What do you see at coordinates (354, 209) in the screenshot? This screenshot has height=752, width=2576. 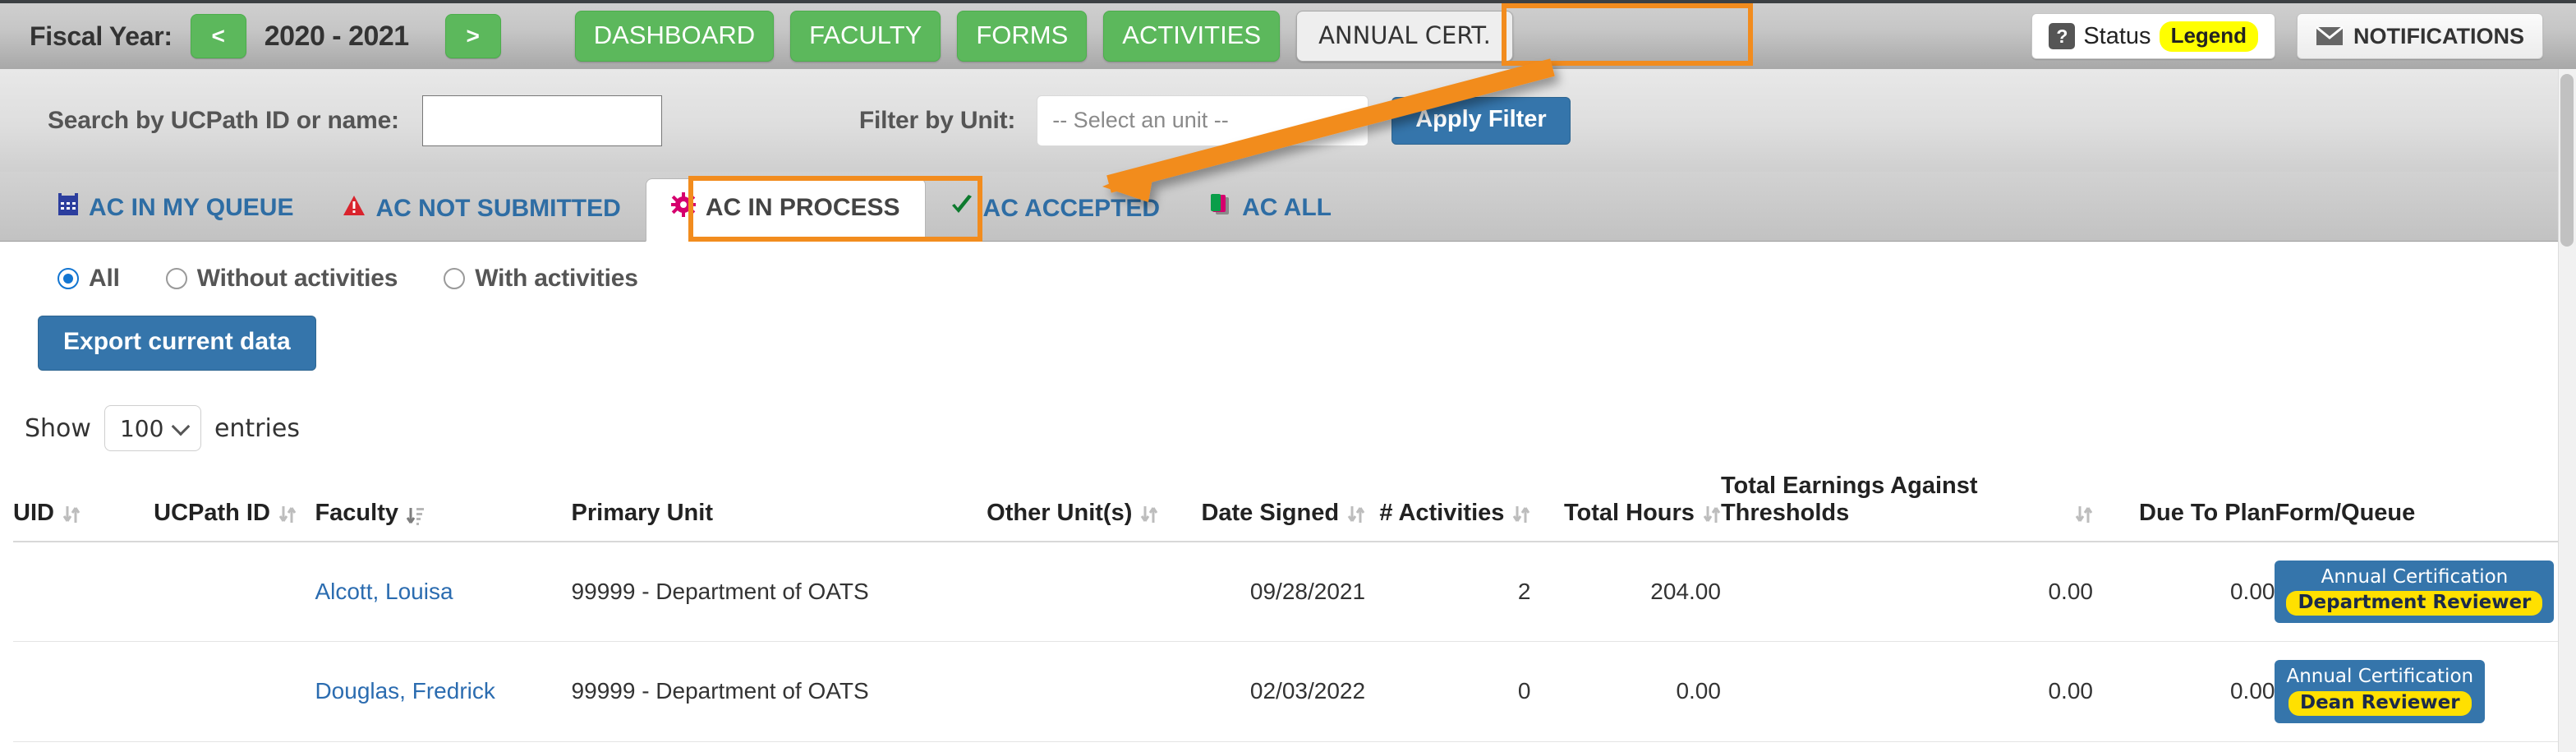 I see `warning-triangle-icon` at bounding box center [354, 209].